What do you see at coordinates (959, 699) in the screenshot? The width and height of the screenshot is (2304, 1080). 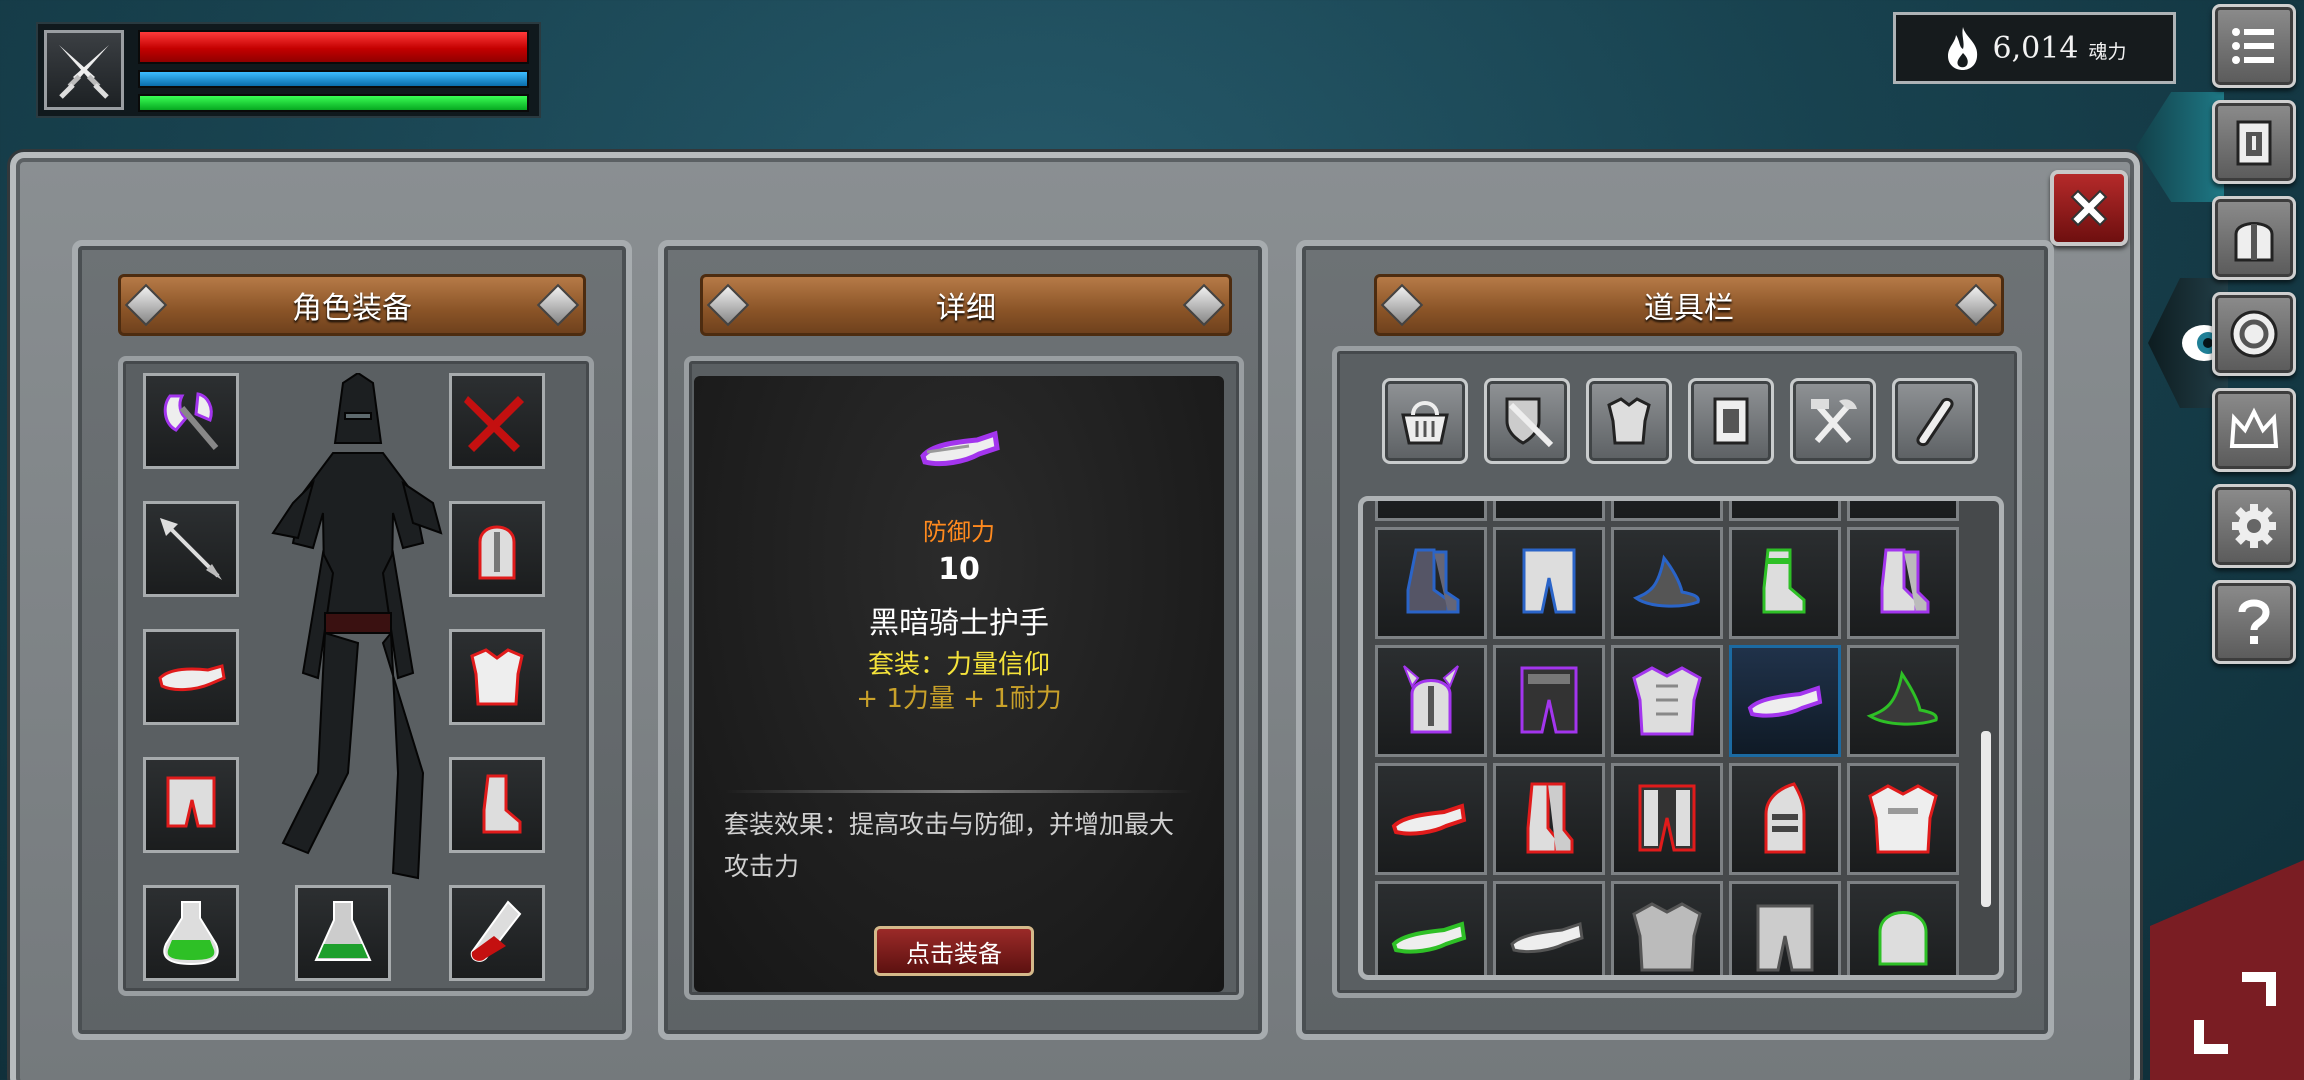 I see `set-bonus: + 1力量 + 1耐力` at bounding box center [959, 699].